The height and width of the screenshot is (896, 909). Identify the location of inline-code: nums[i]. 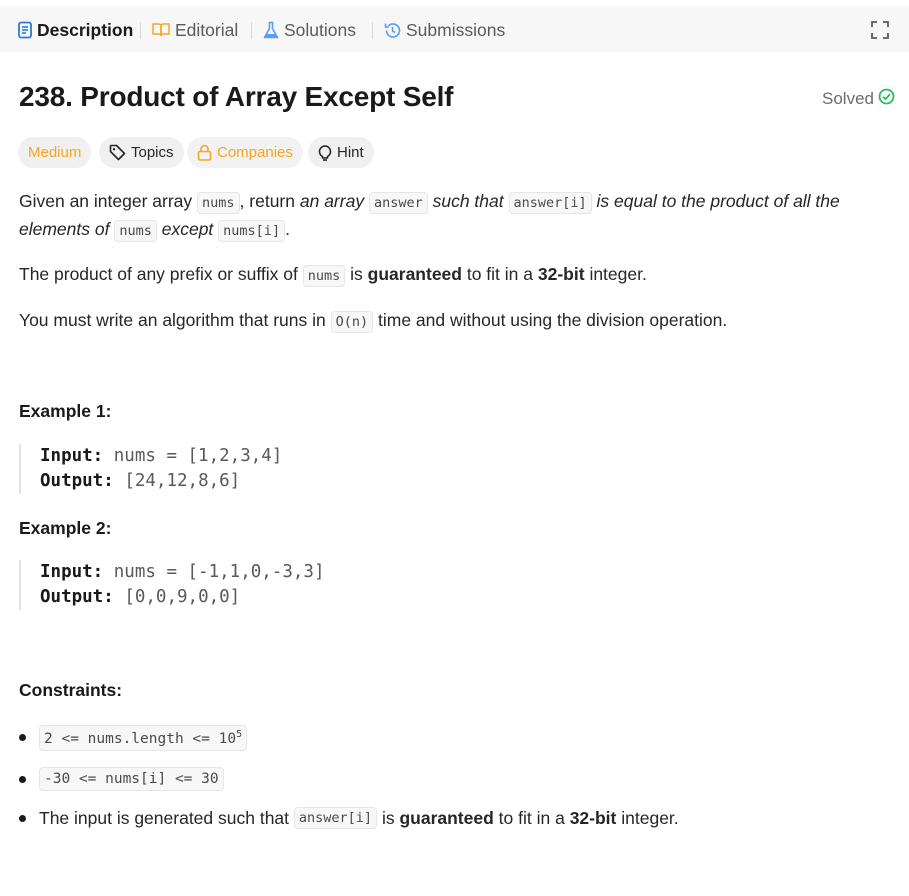
(252, 231).